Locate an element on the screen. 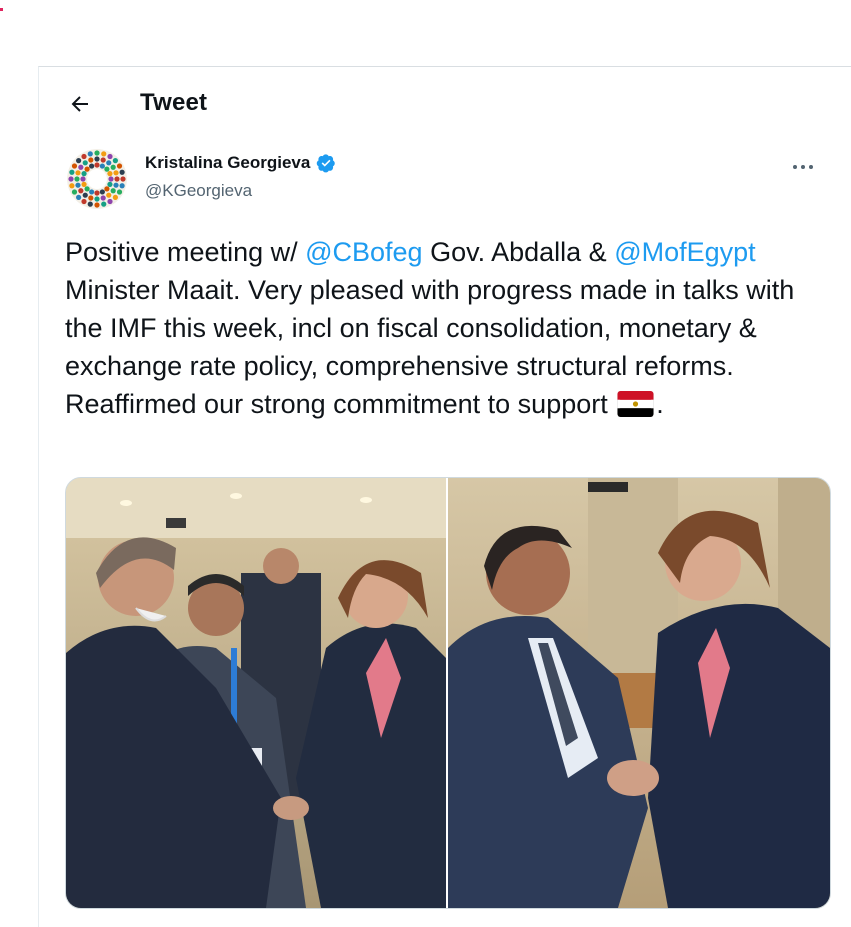 The height and width of the screenshot is (927, 851). page-title: Tweet is located at coordinates (174, 102).